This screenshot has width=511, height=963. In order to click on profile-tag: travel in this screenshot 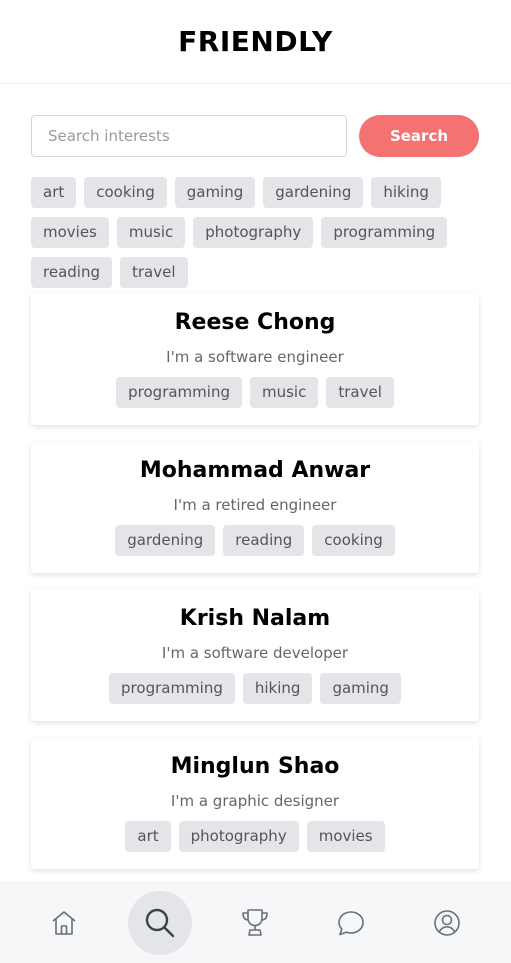, I will do `click(360, 392)`.